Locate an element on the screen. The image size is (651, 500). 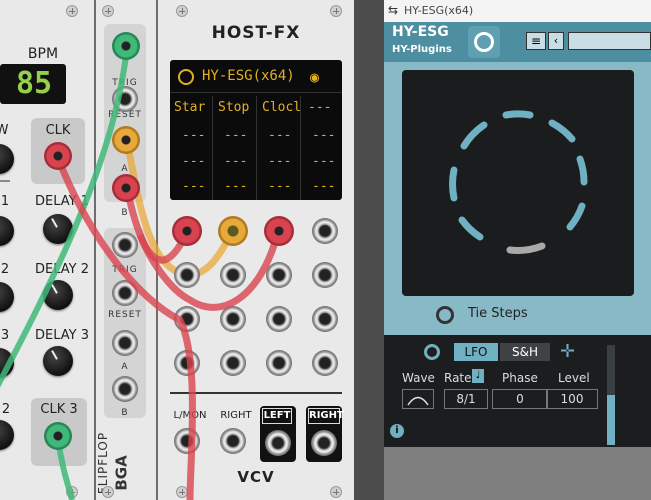
window-title: HY-ESG(x64) is located at coordinates (439, 10).